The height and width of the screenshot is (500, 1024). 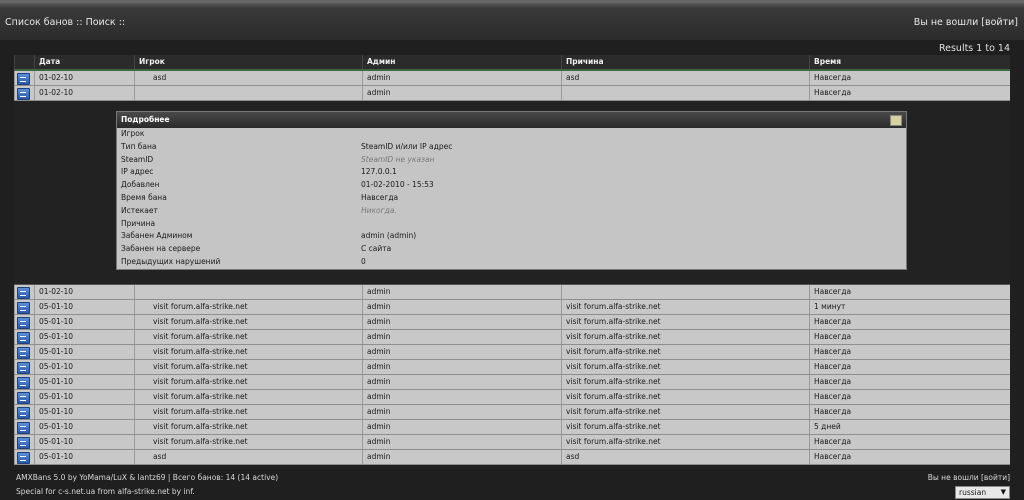 What do you see at coordinates (157, 236) in the screenshot?
I see `detail-label: Забанен Админом` at bounding box center [157, 236].